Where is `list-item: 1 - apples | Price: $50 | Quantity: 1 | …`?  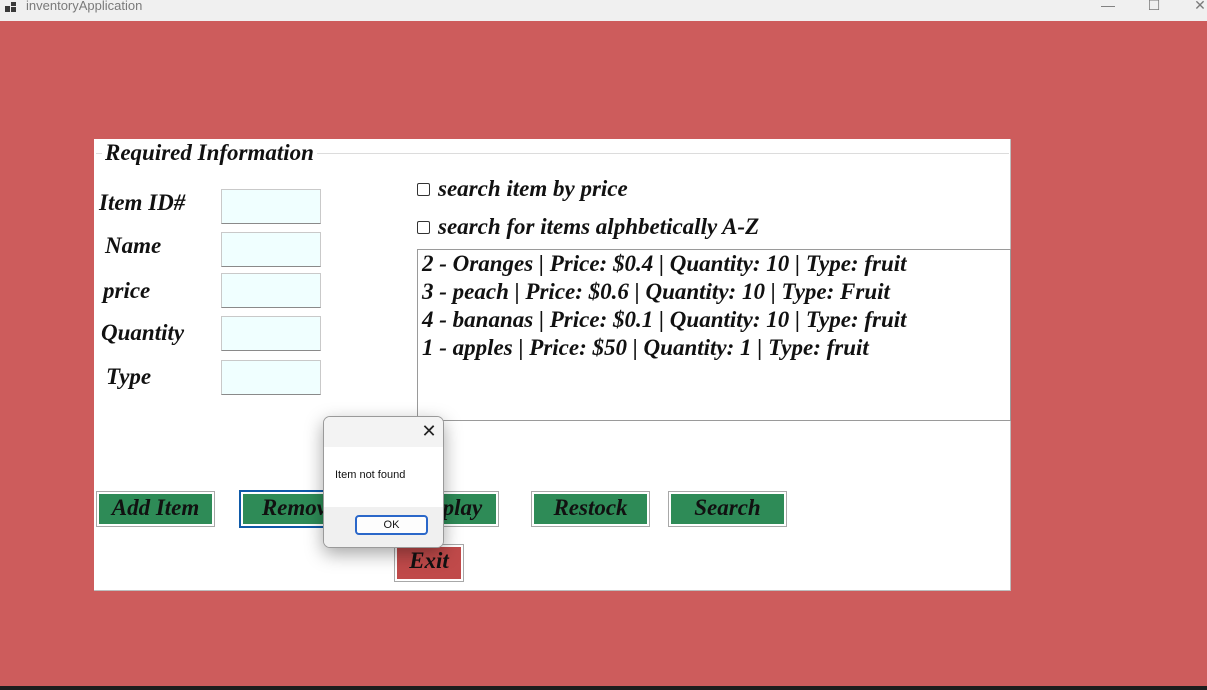 list-item: 1 - apples | Price: $50 | Quantity: 1 | … is located at coordinates (714, 348).